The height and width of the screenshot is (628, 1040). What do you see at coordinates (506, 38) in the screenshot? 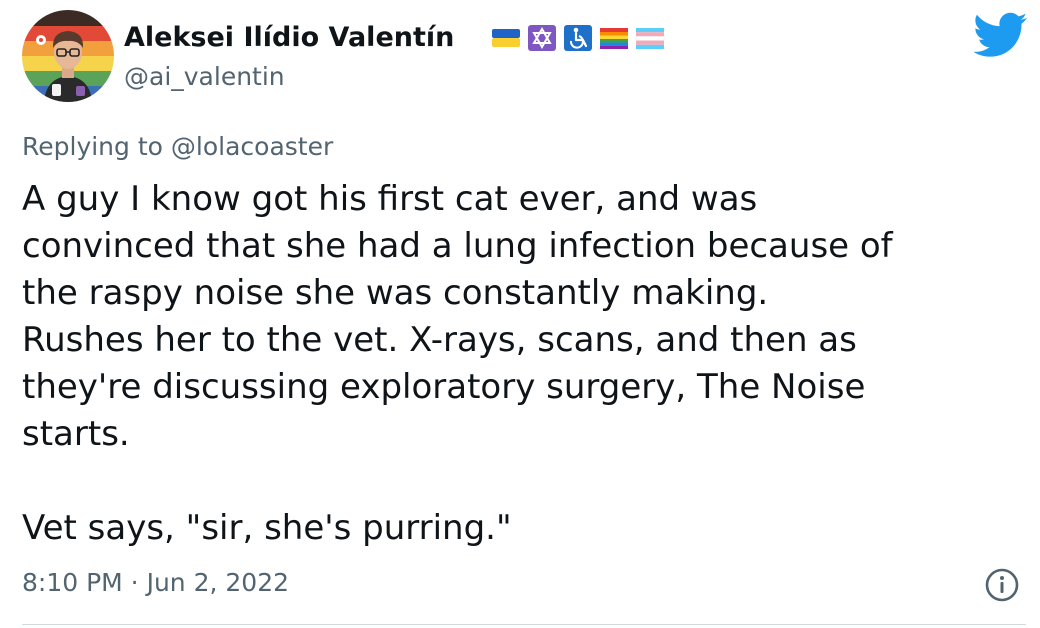
I see `ukraine-flag-icon` at bounding box center [506, 38].